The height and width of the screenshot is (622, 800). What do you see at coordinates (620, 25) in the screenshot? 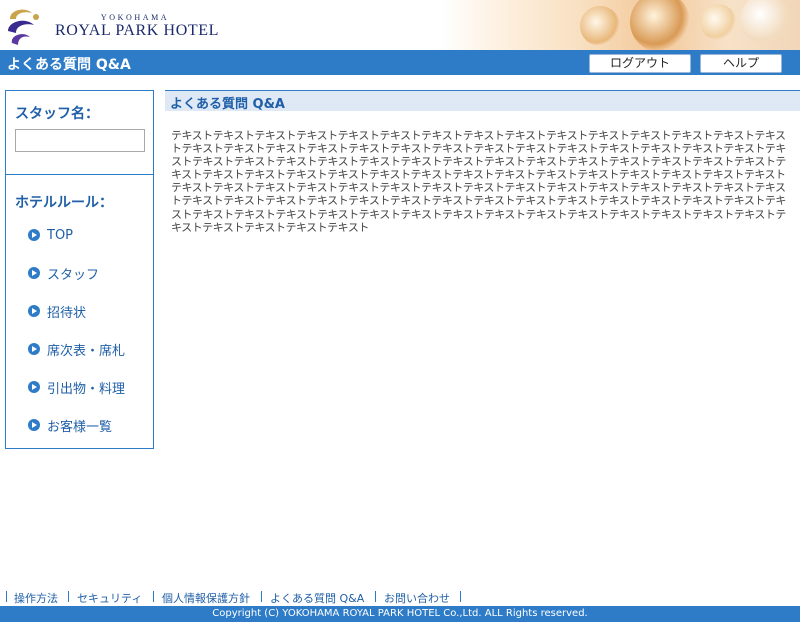
I see `header-hero-image` at bounding box center [620, 25].